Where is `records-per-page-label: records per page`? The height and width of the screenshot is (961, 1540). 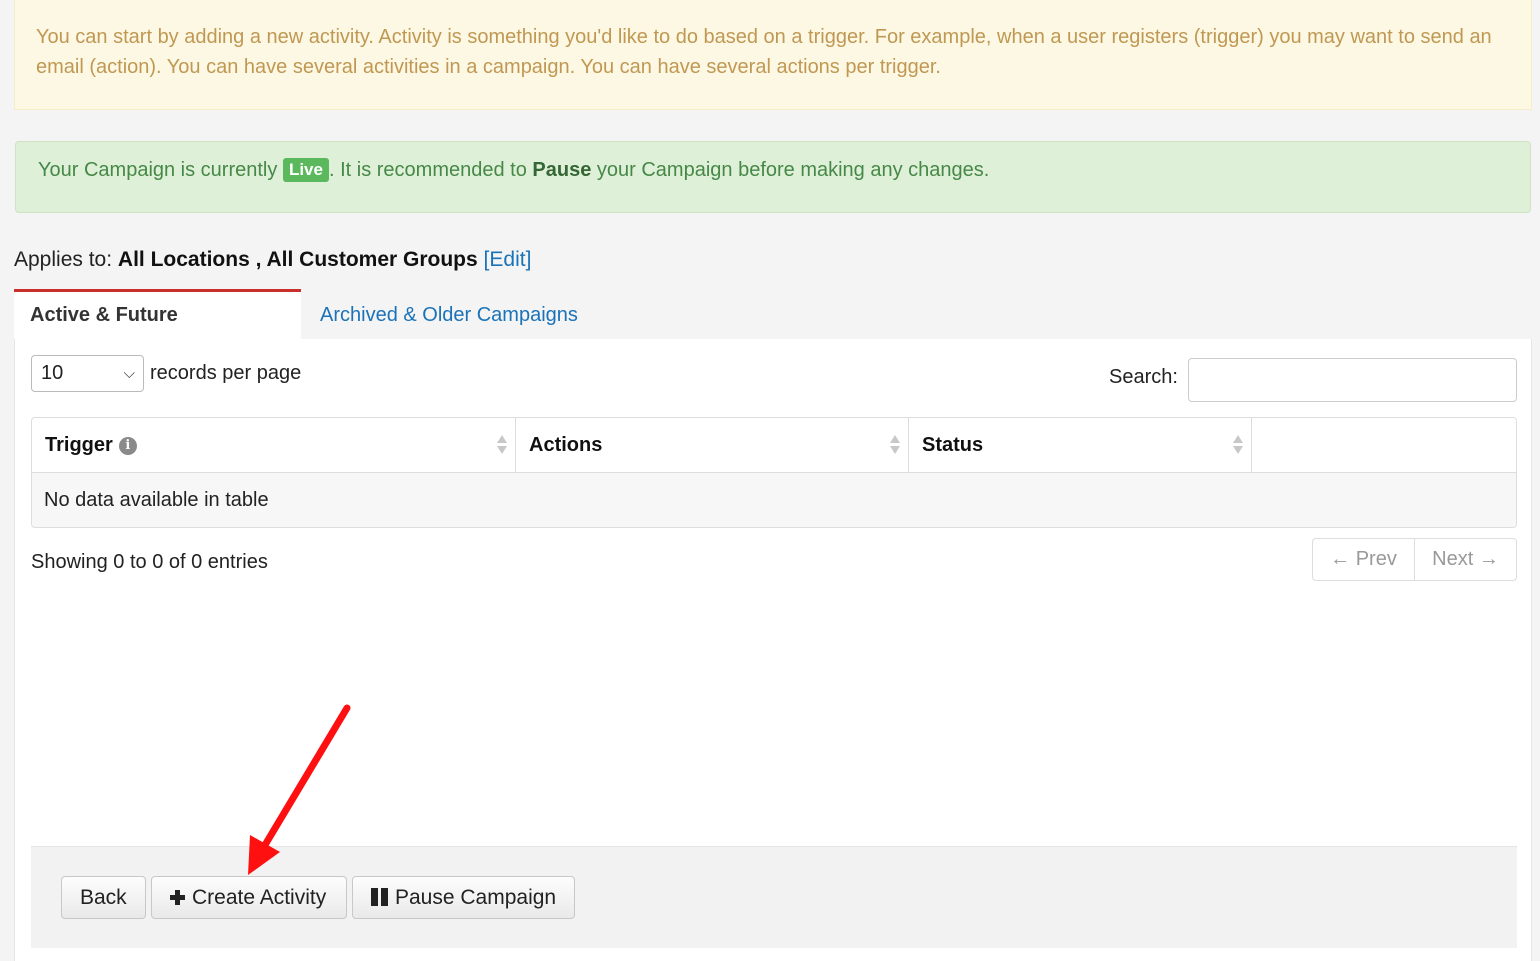
records-per-page-label: records per page is located at coordinates (226, 373).